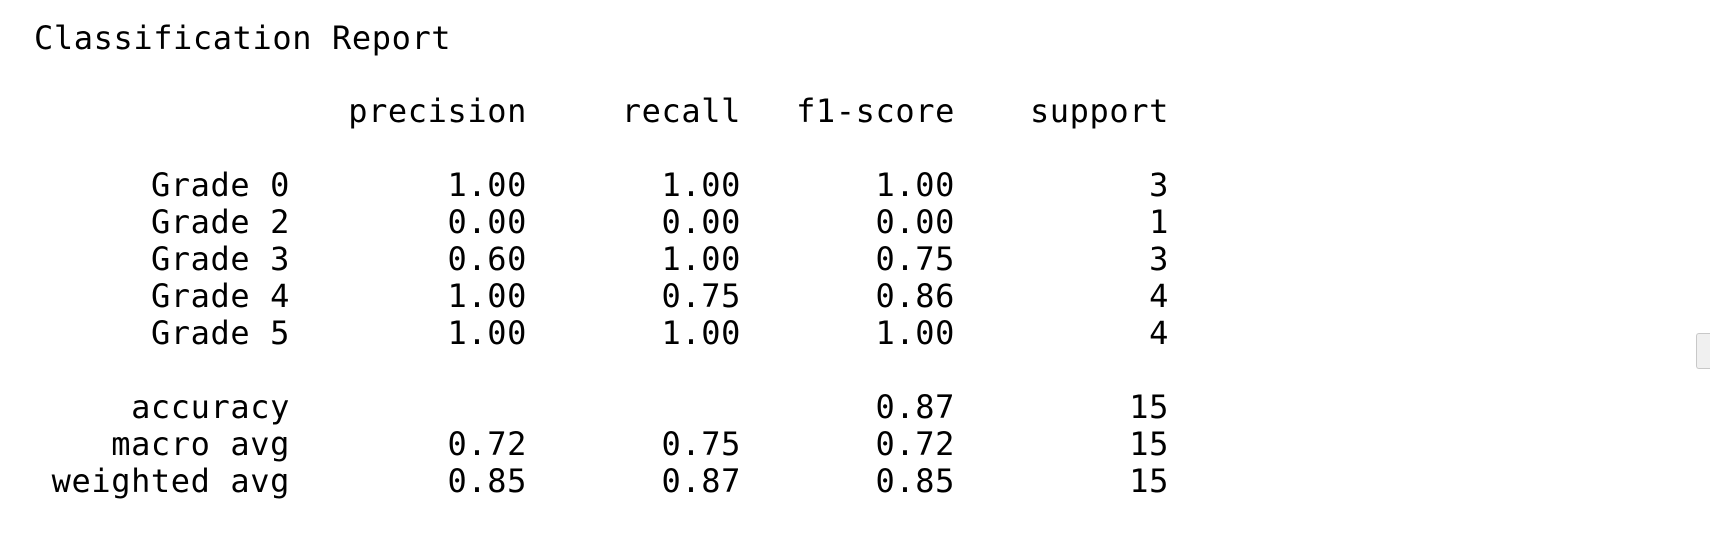  I want to click on f1-value: 0.87, so click(915, 407).